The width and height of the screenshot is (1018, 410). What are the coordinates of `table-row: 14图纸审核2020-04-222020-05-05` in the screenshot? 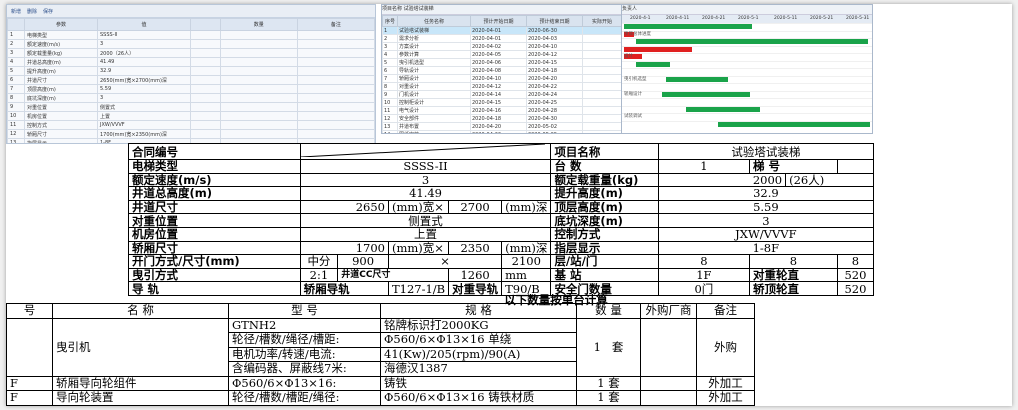 It's located at (502, 131).